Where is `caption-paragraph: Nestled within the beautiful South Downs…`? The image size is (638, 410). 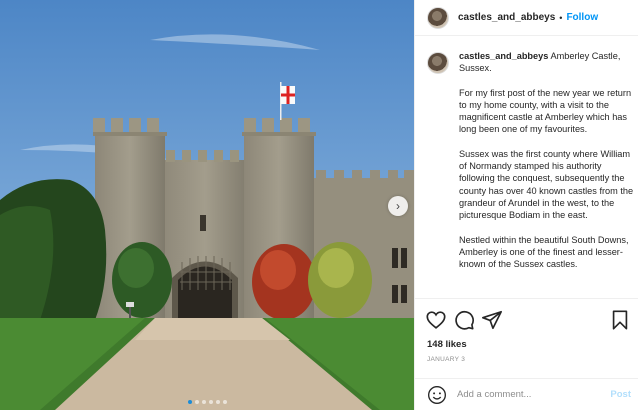 caption-paragraph: Nestled within the beautiful South Downs… is located at coordinates (544, 252).